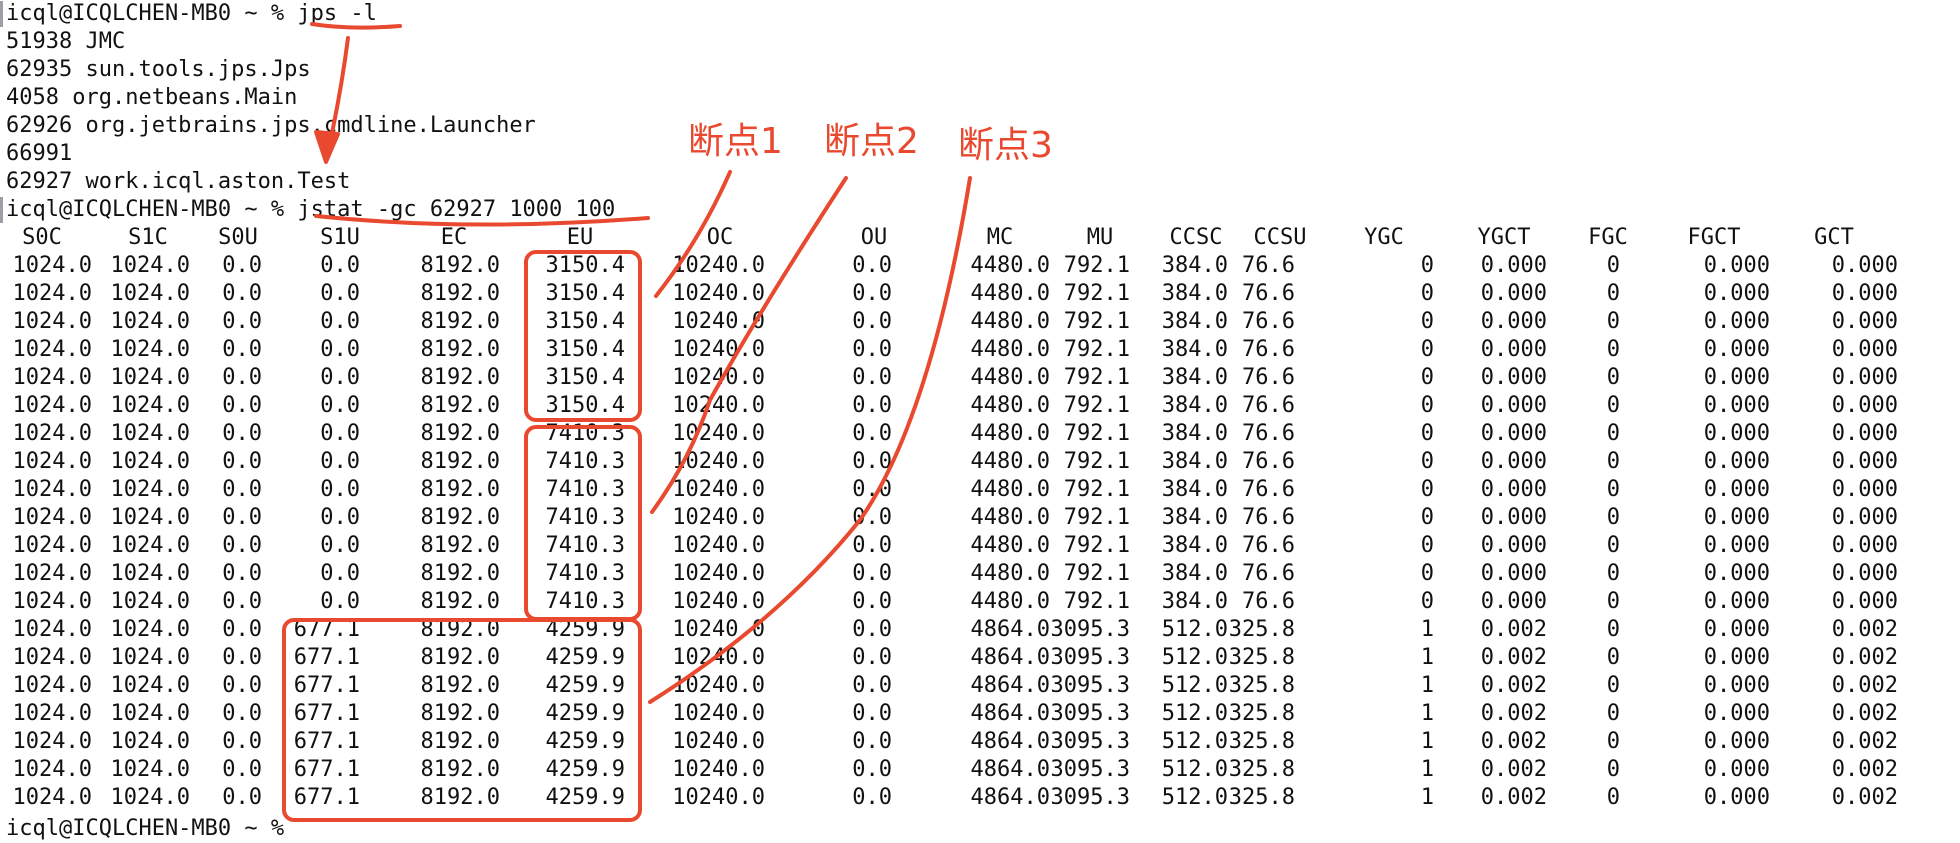  What do you see at coordinates (158, 69) in the screenshot?
I see `output-line: 62935 sun.tools.jps.Jps` at bounding box center [158, 69].